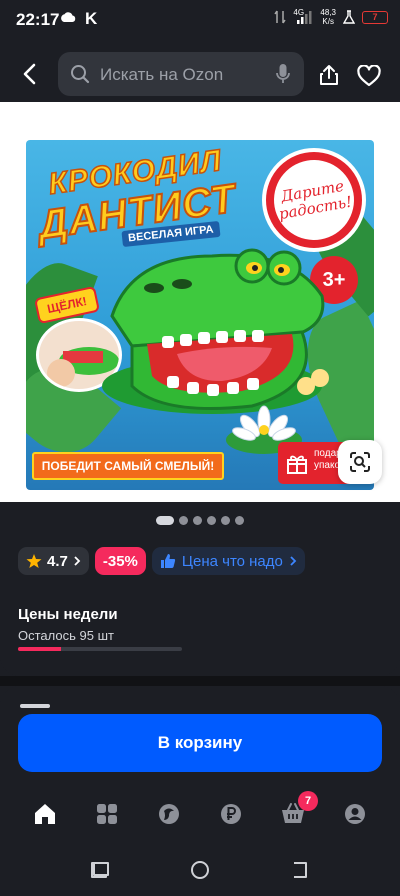 Image resolution: width=400 pixels, height=896 pixels. Describe the element at coordinates (200, 743) in the screenshot. I see `add-to-cart-button: В корзину` at that location.